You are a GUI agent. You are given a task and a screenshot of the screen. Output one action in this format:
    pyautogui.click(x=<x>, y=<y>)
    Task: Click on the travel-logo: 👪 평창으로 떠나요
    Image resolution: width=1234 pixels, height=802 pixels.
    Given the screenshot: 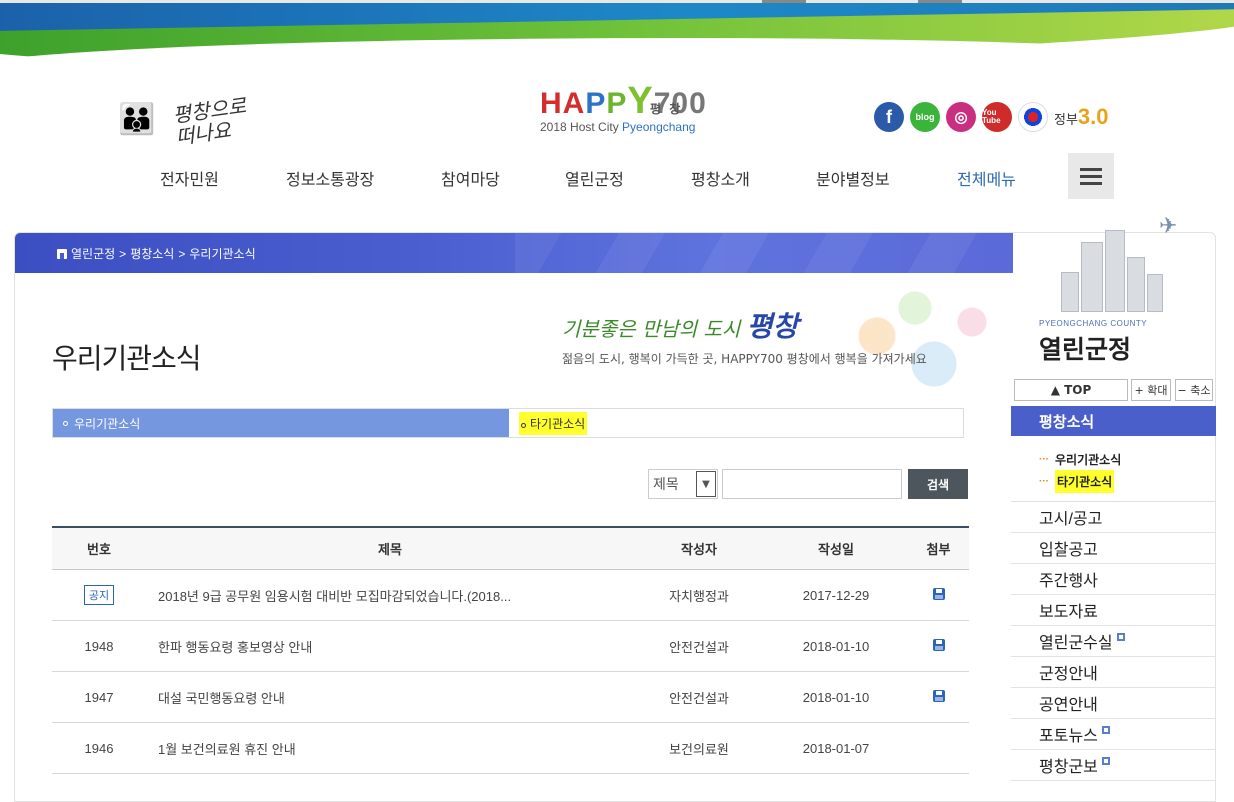 What is the action you would take?
    pyautogui.click(x=193, y=123)
    